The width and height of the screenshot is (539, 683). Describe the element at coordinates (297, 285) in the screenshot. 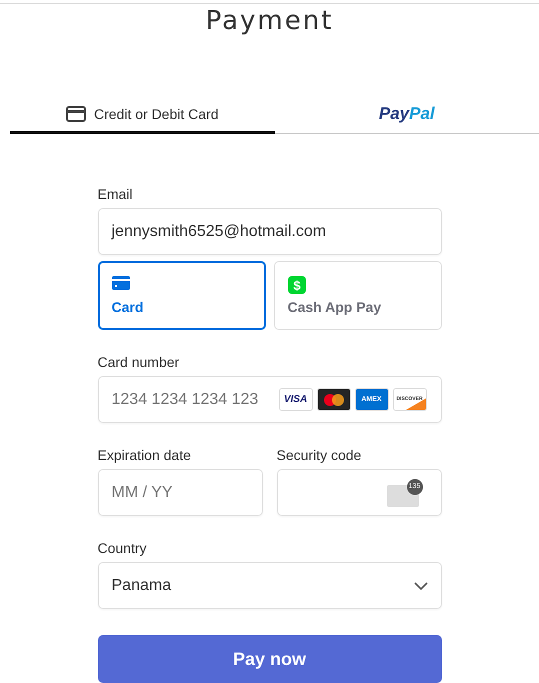

I see `dollar-icon: $` at that location.